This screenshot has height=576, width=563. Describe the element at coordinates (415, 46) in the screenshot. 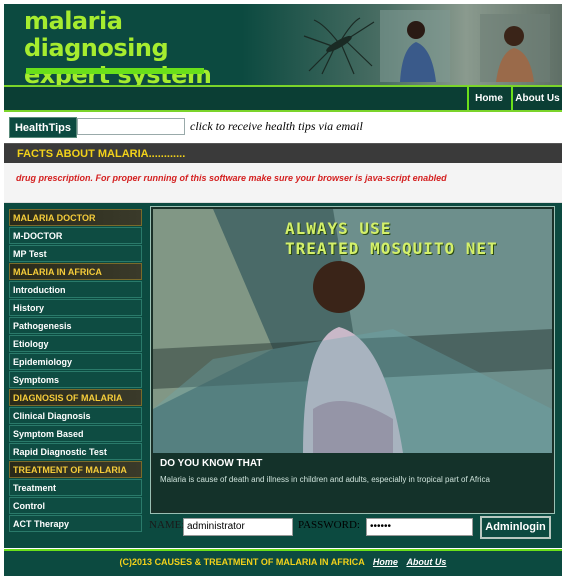

I see `person-with-net-photo` at that location.